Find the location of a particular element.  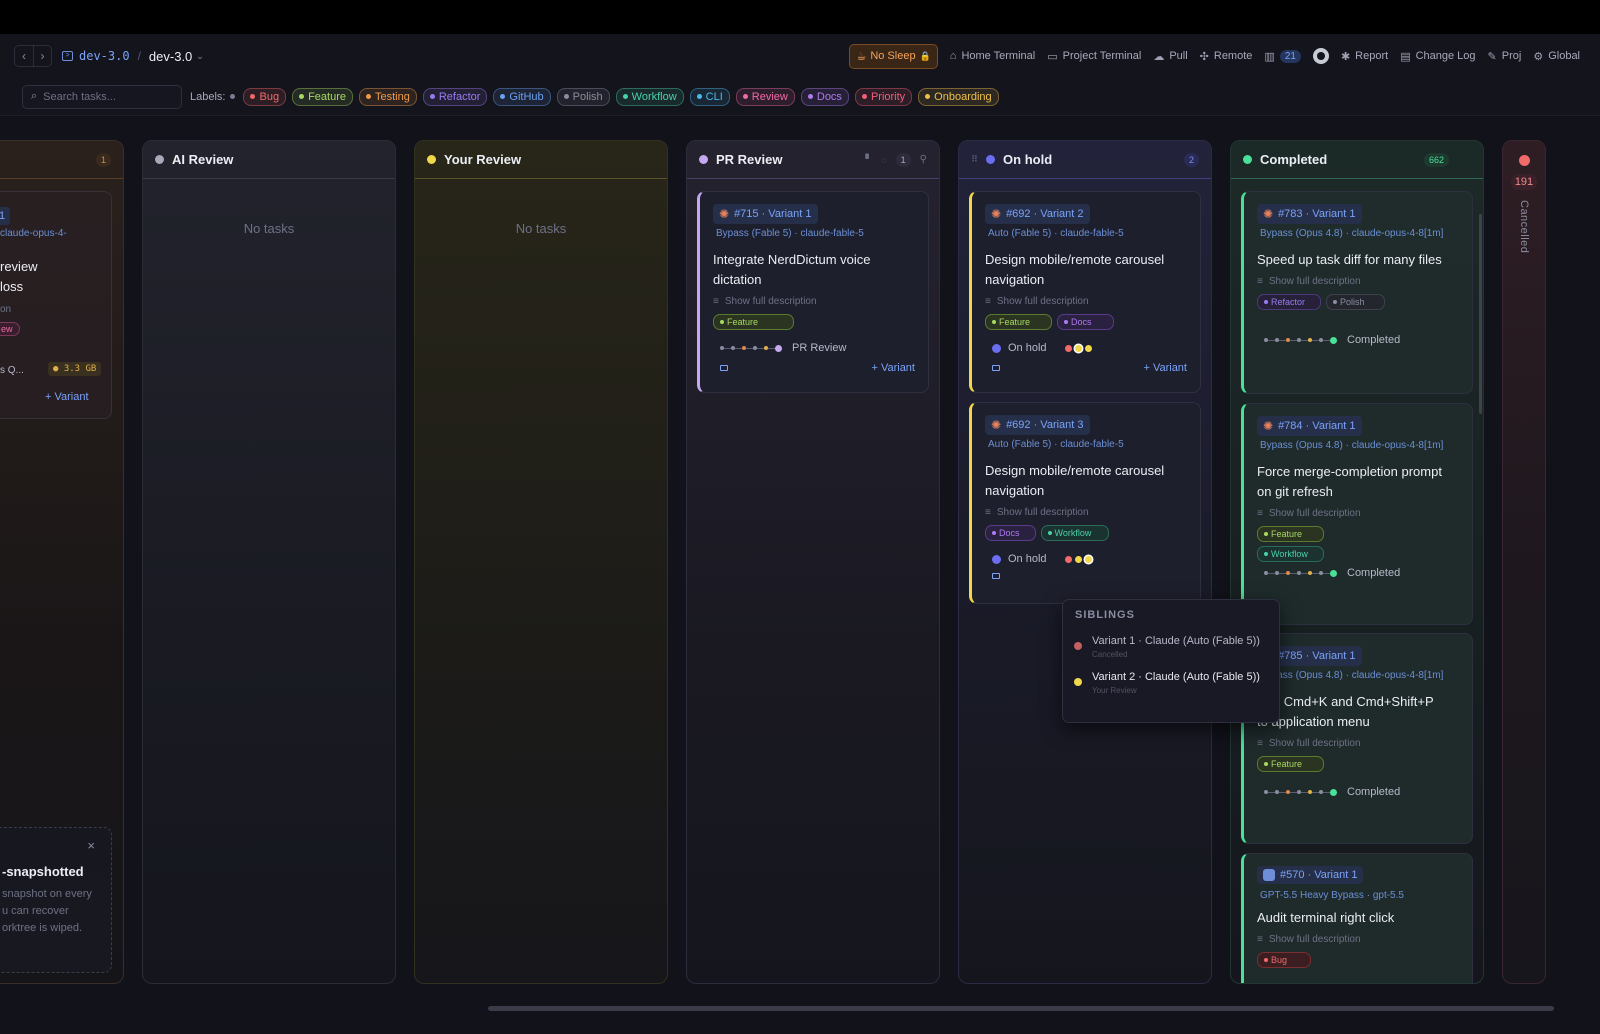

changelog-button: ▤ Change Log is located at coordinates (1437, 56).